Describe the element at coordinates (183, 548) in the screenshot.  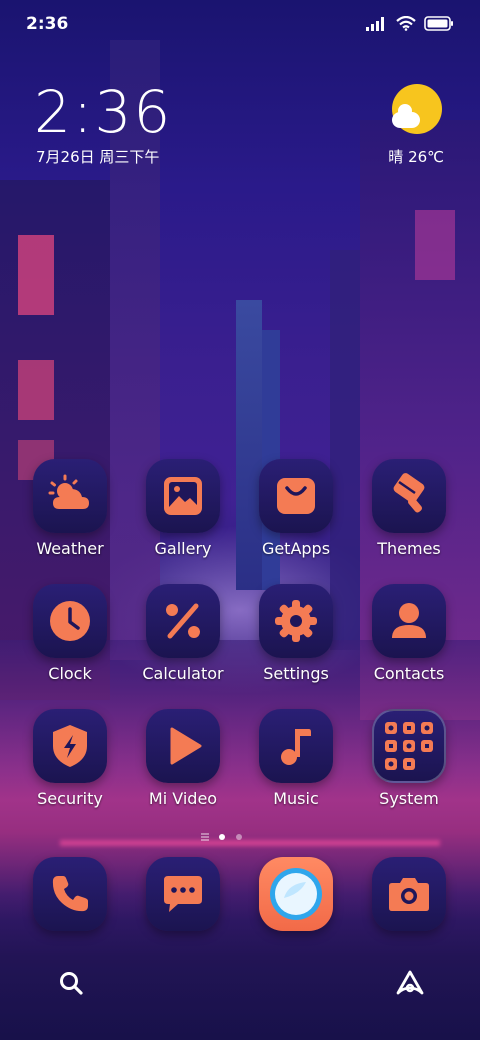
I see `app-label: Gallery` at that location.